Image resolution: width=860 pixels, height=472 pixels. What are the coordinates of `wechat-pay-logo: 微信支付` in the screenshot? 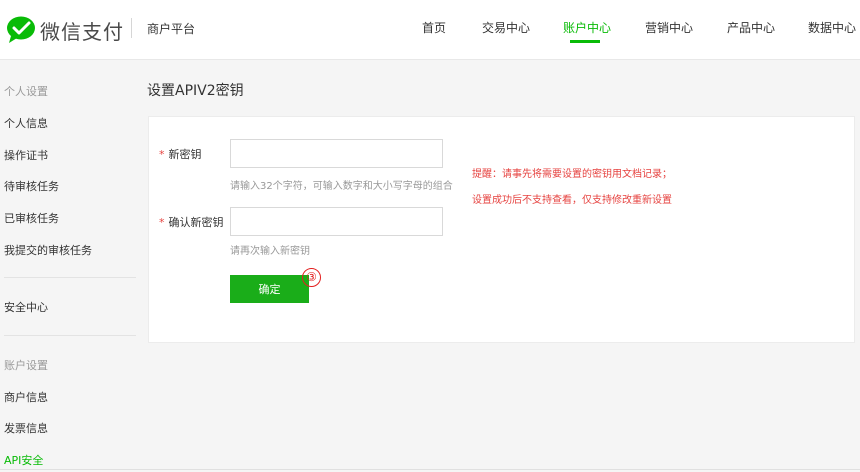 It's located at (65, 30).